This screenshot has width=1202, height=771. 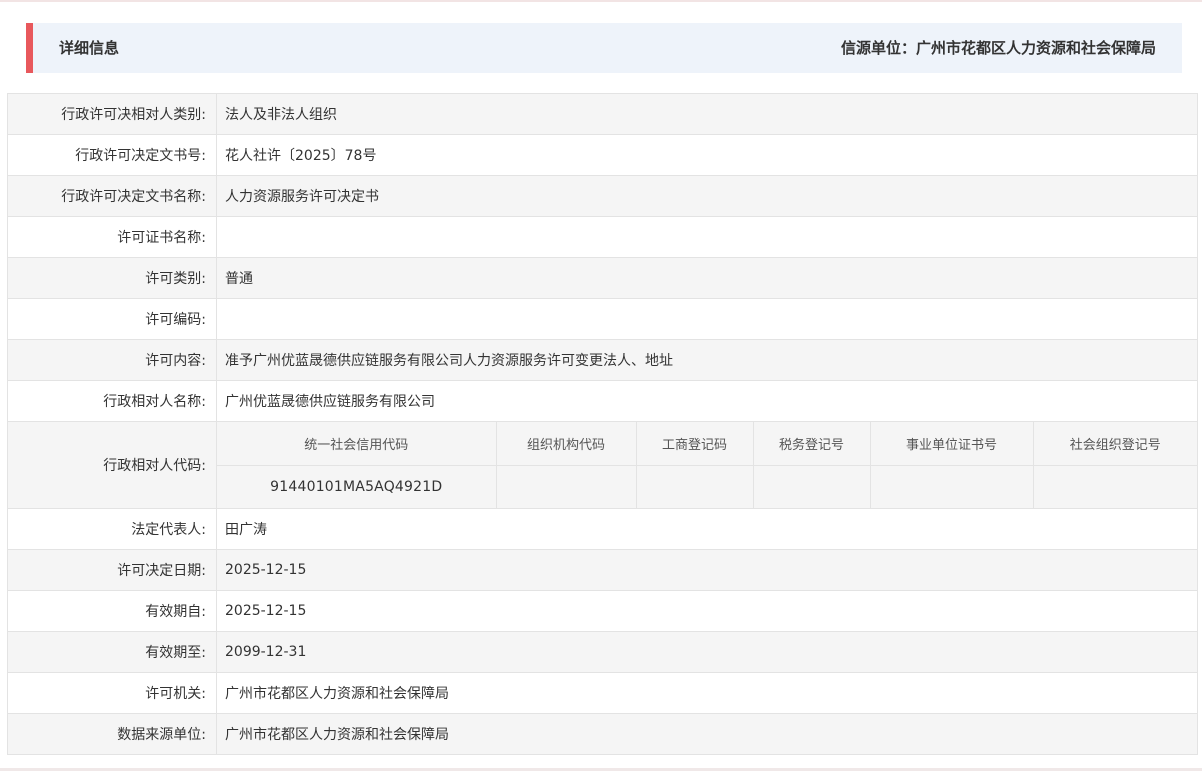 I want to click on table-row: 法定代表人: 田广涛, so click(x=602, y=529).